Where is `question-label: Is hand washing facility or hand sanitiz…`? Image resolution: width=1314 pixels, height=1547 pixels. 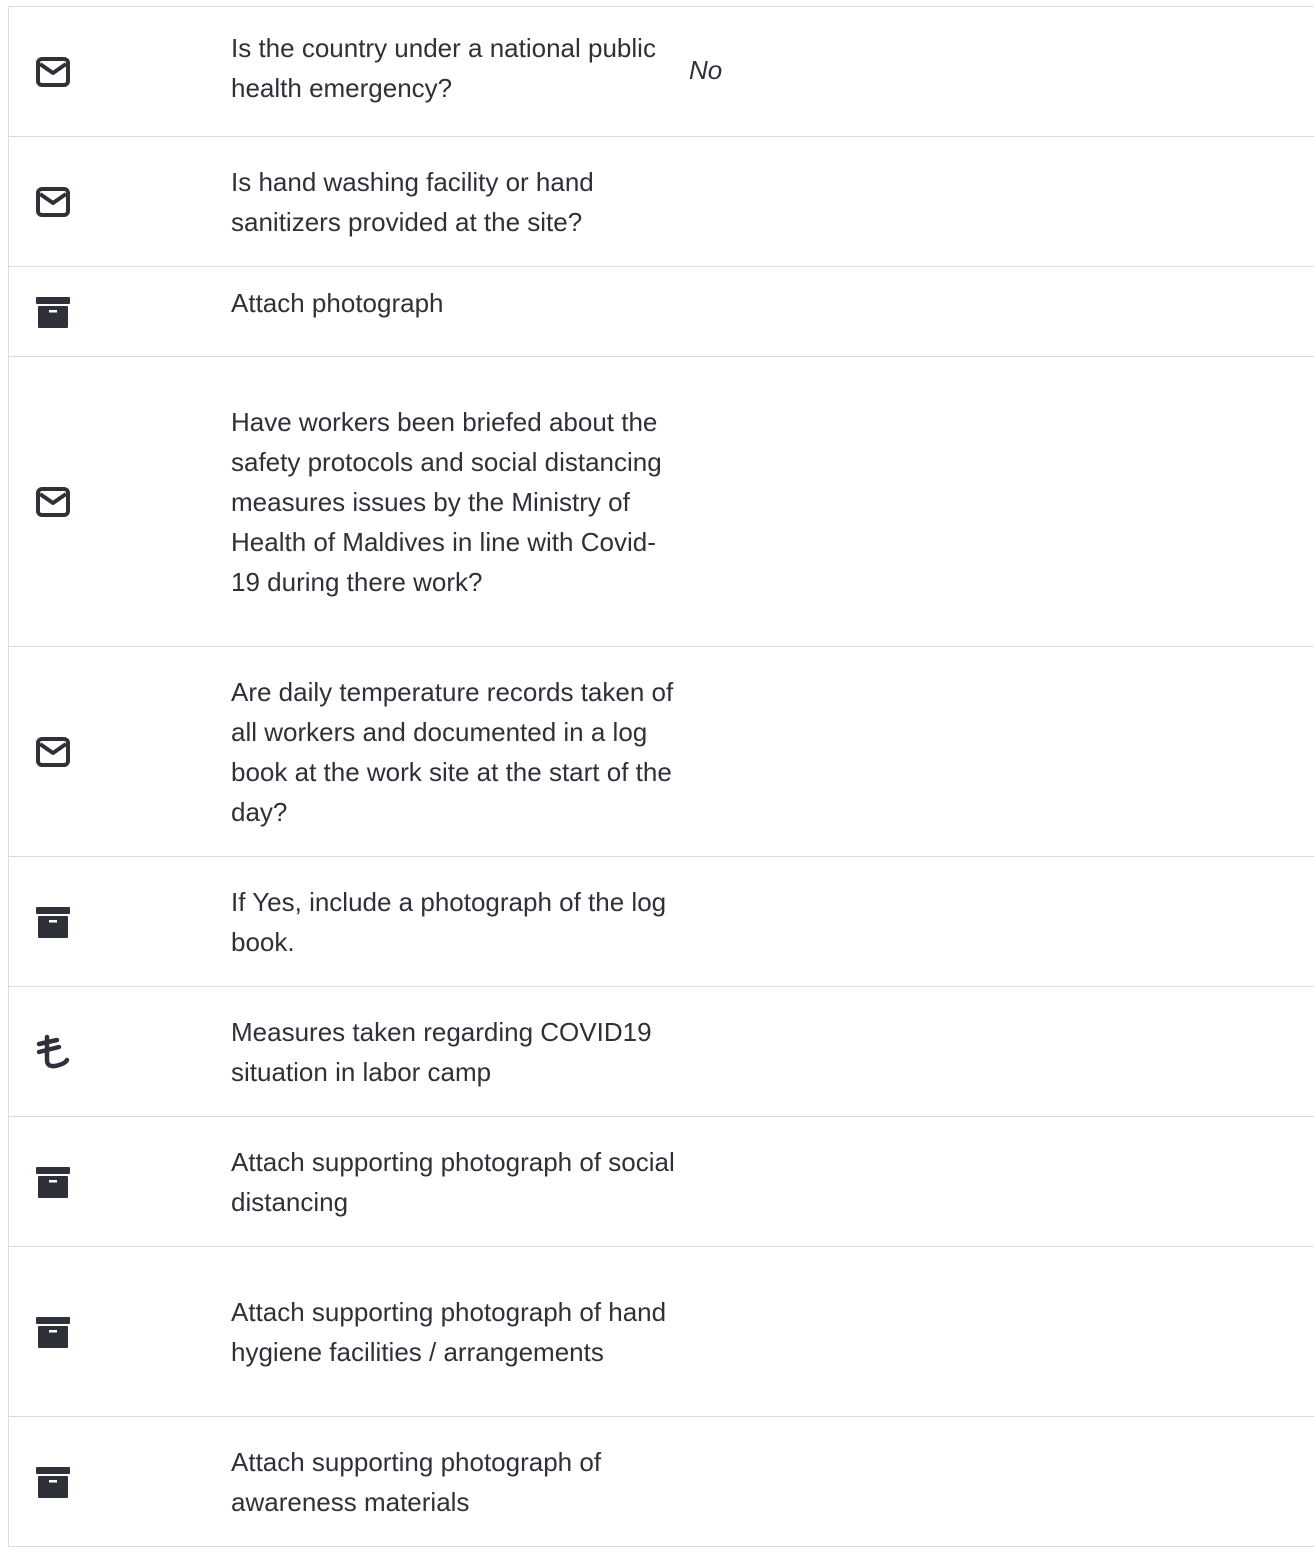 question-label: Is hand washing facility or hand sanitiz… is located at coordinates (412, 201).